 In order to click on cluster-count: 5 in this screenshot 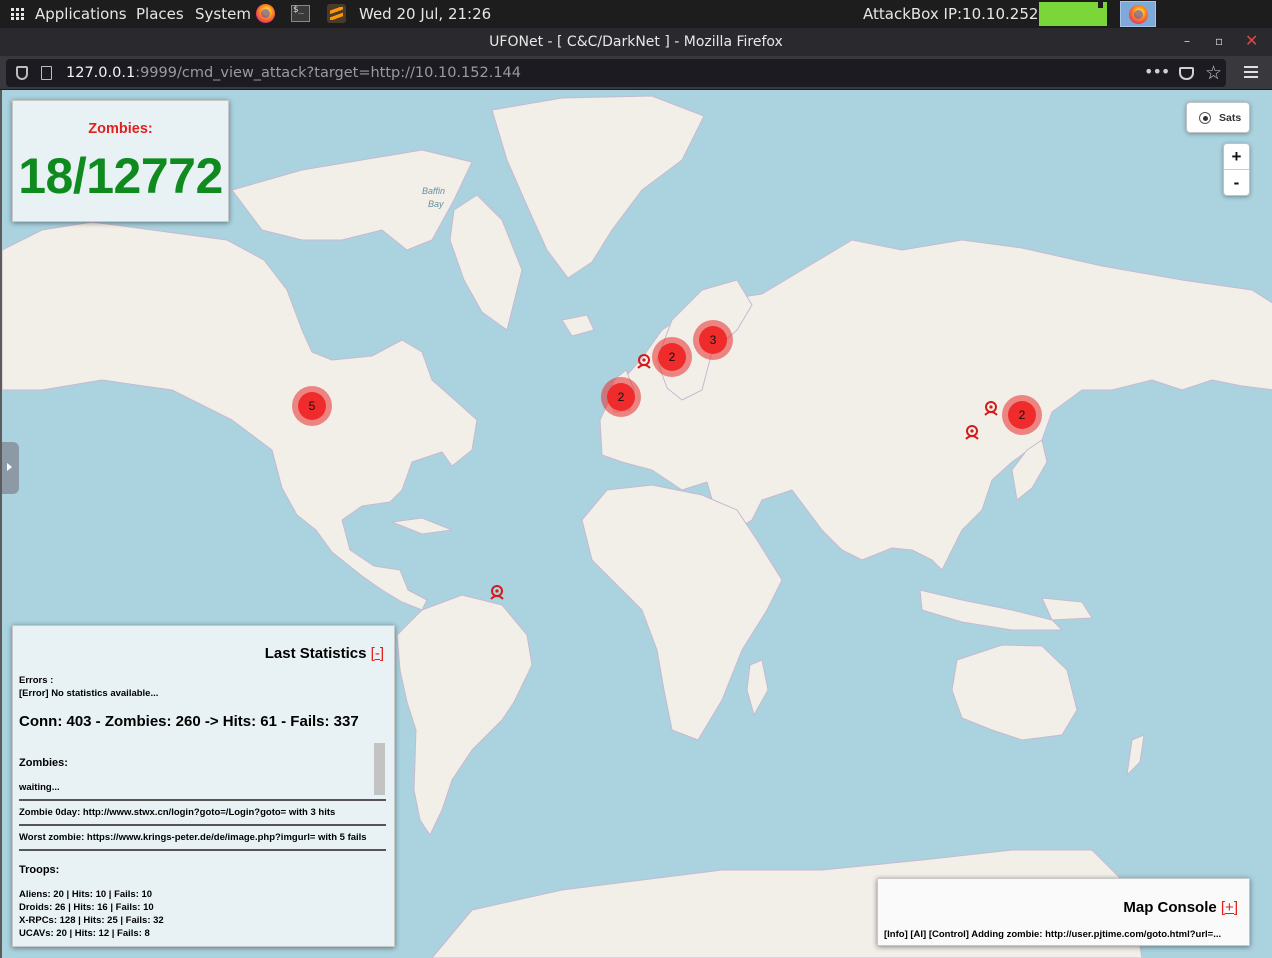, I will do `click(312, 406)`.